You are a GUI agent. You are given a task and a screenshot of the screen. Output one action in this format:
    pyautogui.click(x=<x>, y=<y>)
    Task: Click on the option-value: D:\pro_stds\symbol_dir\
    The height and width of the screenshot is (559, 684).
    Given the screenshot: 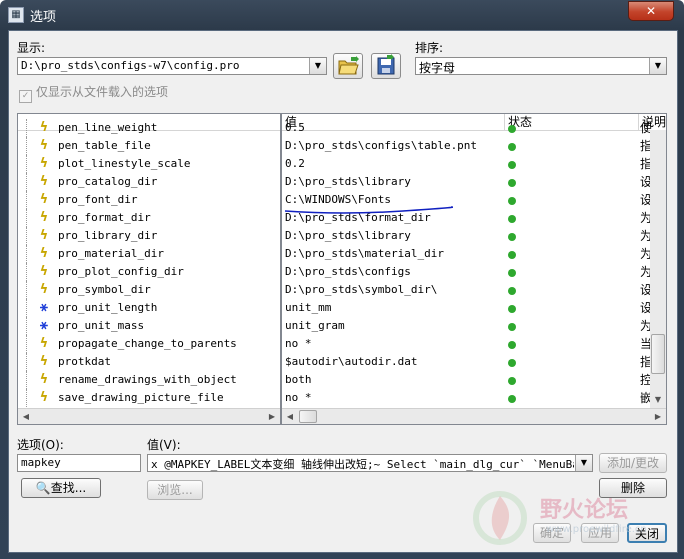 What is the action you would take?
    pyautogui.click(x=361, y=289)
    